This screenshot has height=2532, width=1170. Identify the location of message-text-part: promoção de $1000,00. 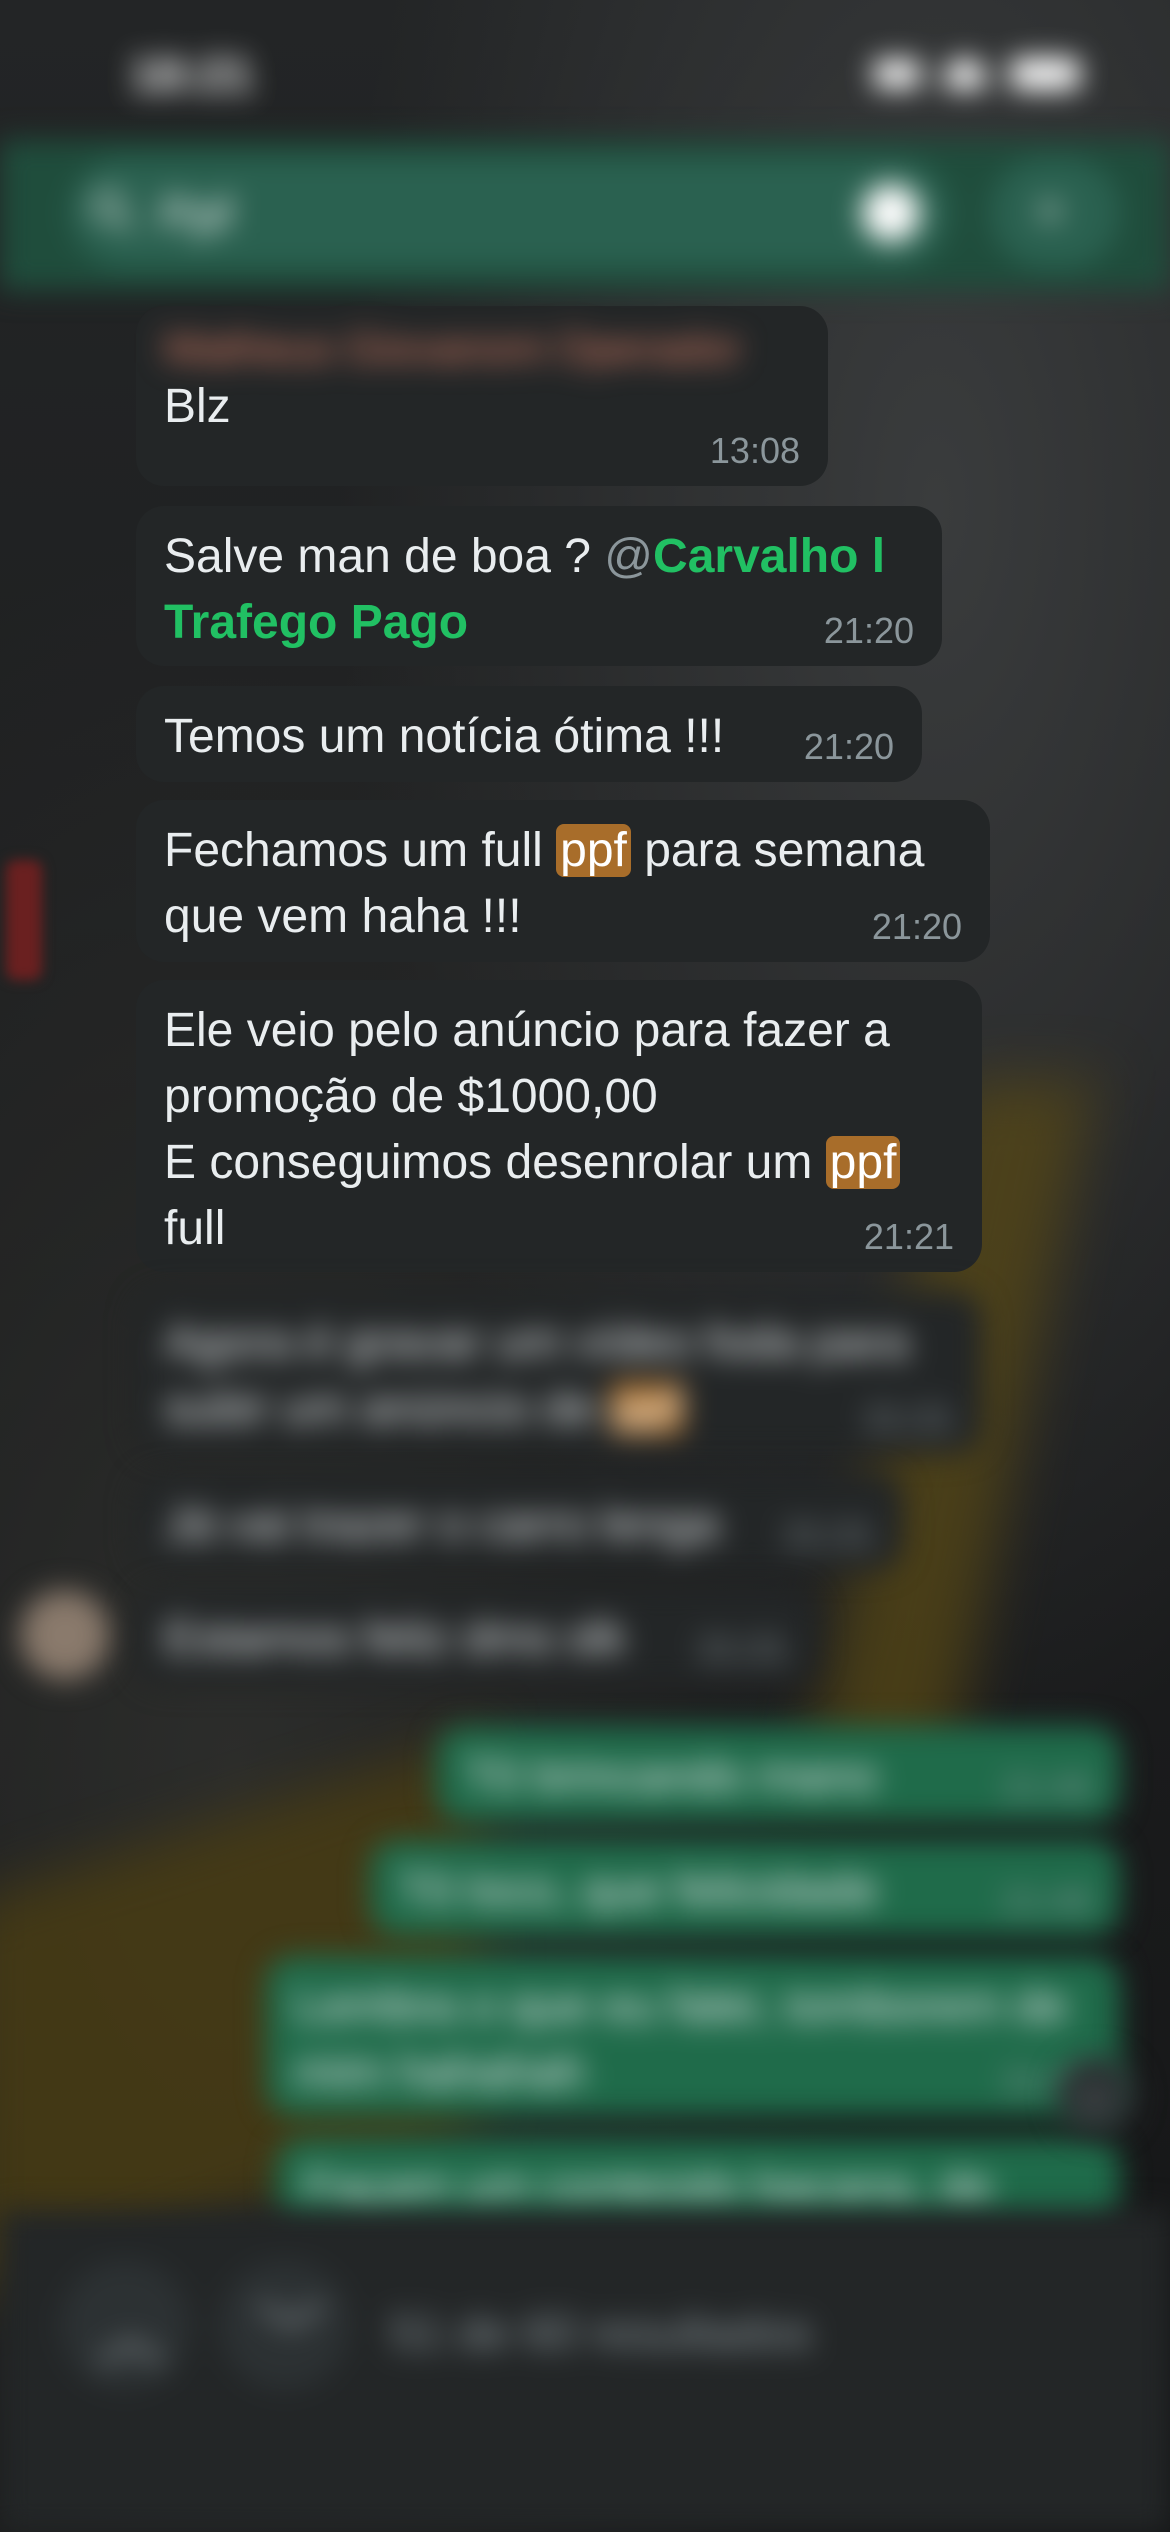
(411, 1096).